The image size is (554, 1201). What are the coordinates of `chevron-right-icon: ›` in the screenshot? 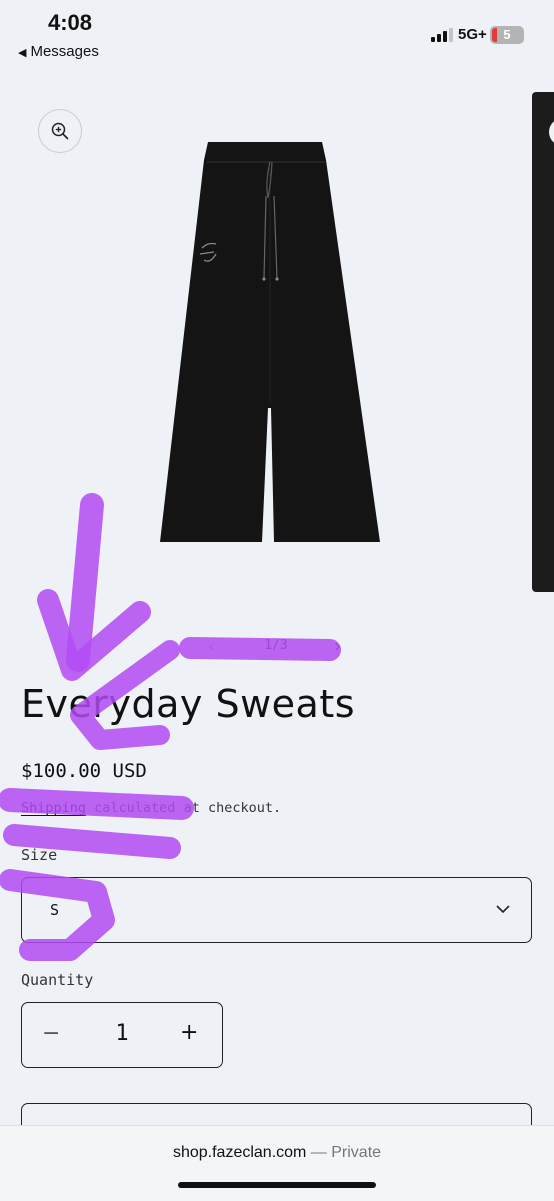 It's located at (337, 646).